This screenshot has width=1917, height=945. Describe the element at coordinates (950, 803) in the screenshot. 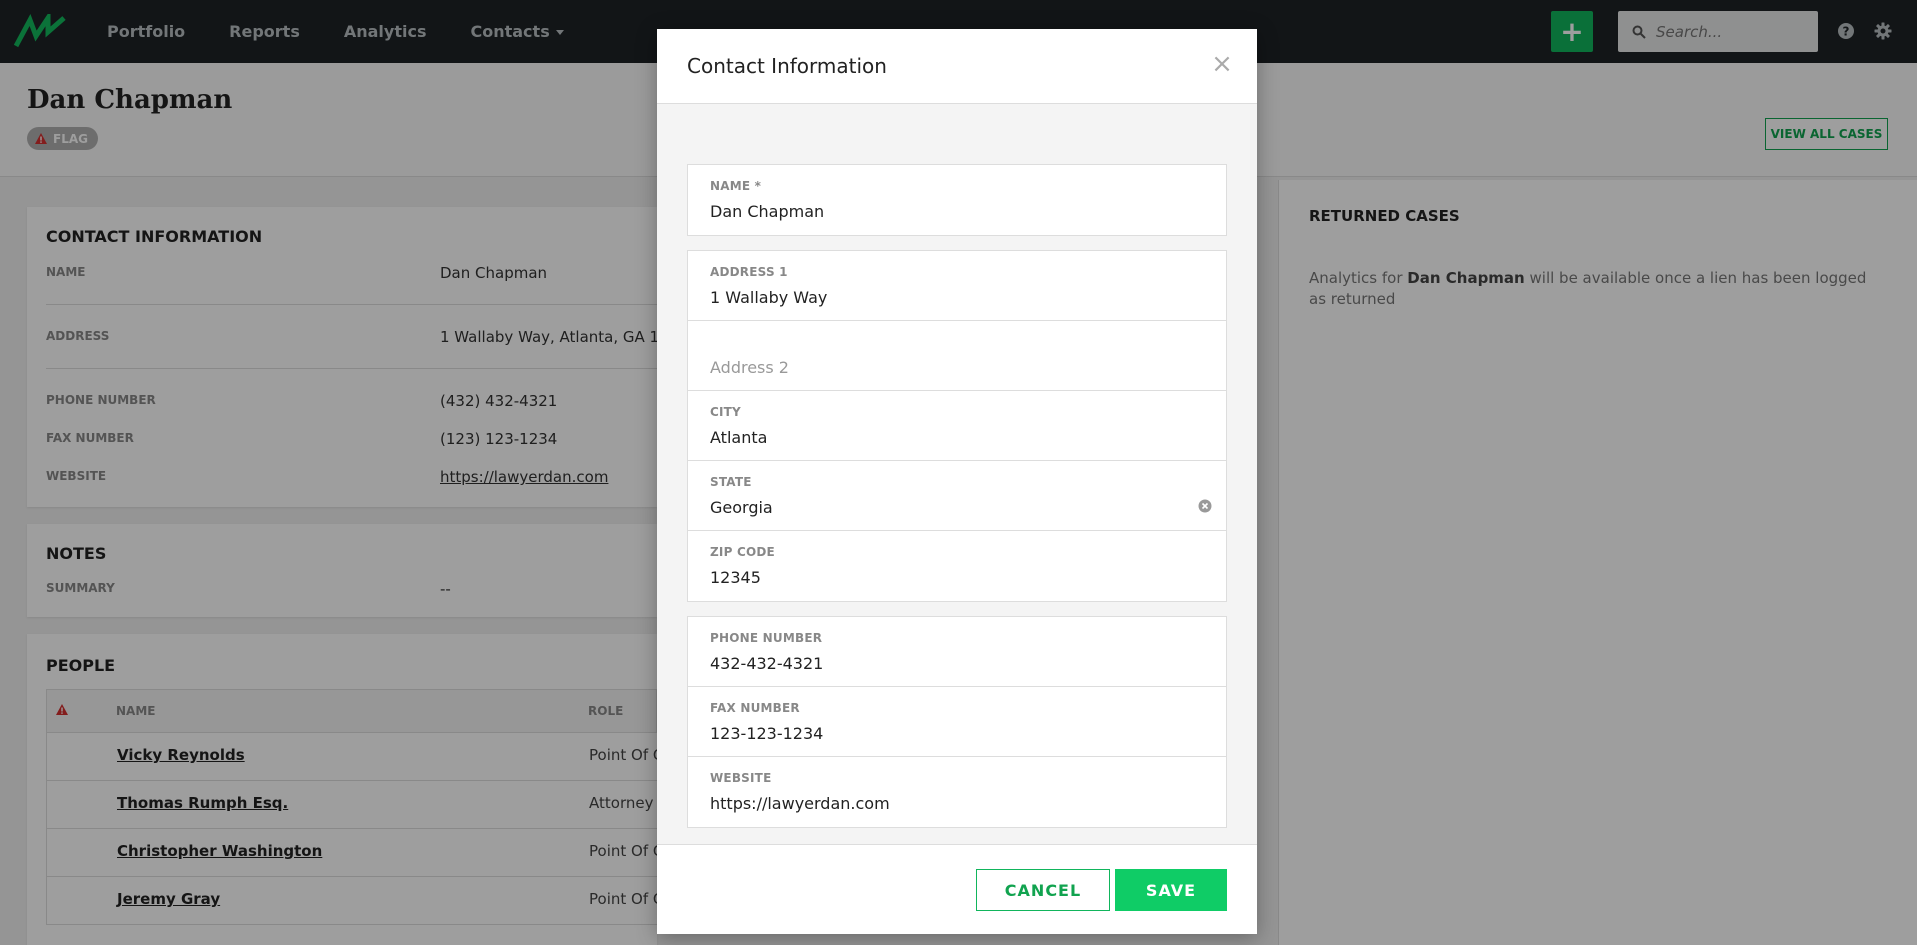

I see `website-input` at that location.